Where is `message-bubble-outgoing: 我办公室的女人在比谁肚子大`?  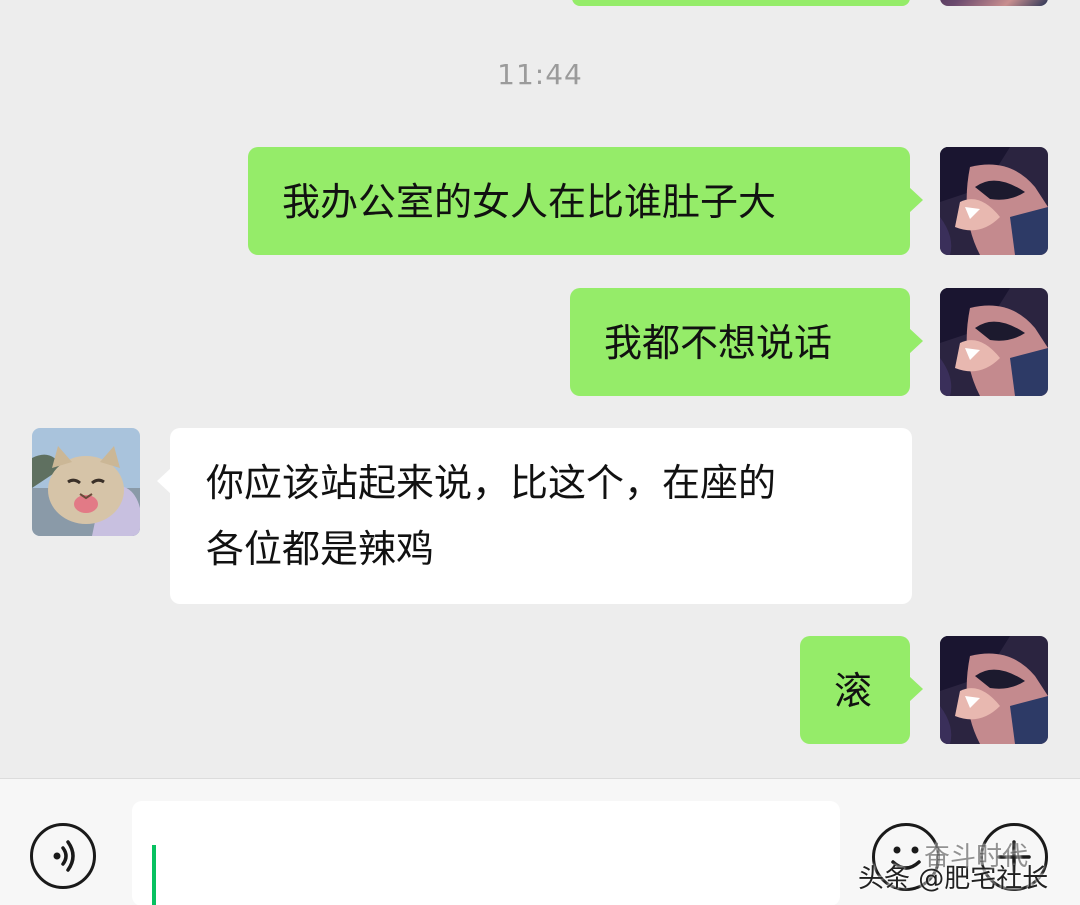
message-bubble-outgoing: 我办公室的女人在比谁肚子大 is located at coordinates (585, 201).